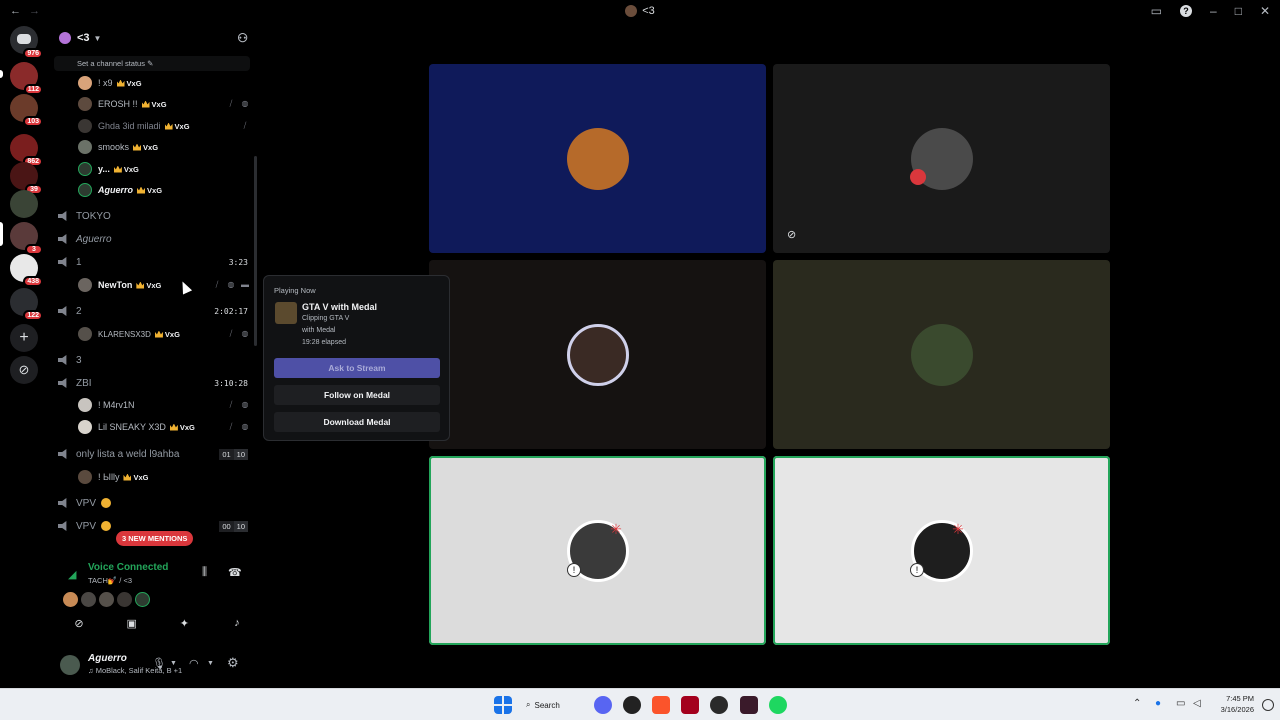 The height and width of the screenshot is (720, 1280). I want to click on screen-share-button: ▣, so click(132, 623).